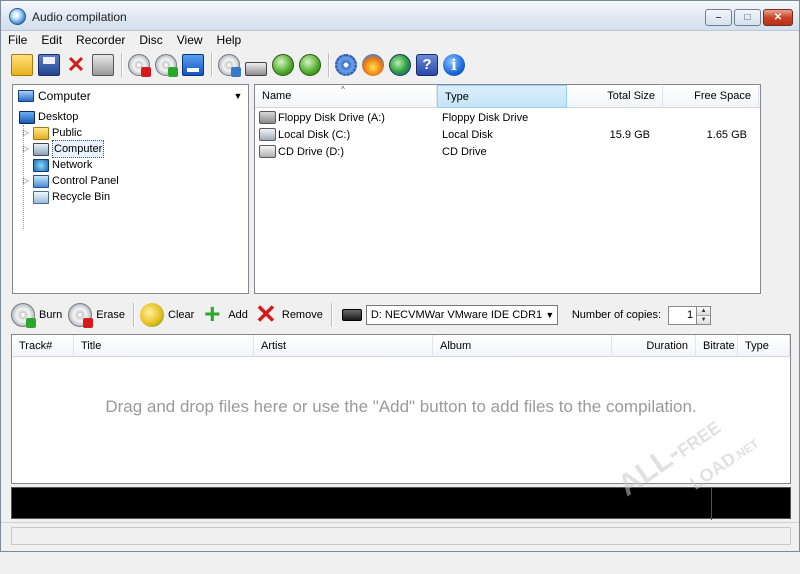 The width and height of the screenshot is (800, 574). Describe the element at coordinates (150, 40) in the screenshot. I see `menu-disc: Disc` at that location.